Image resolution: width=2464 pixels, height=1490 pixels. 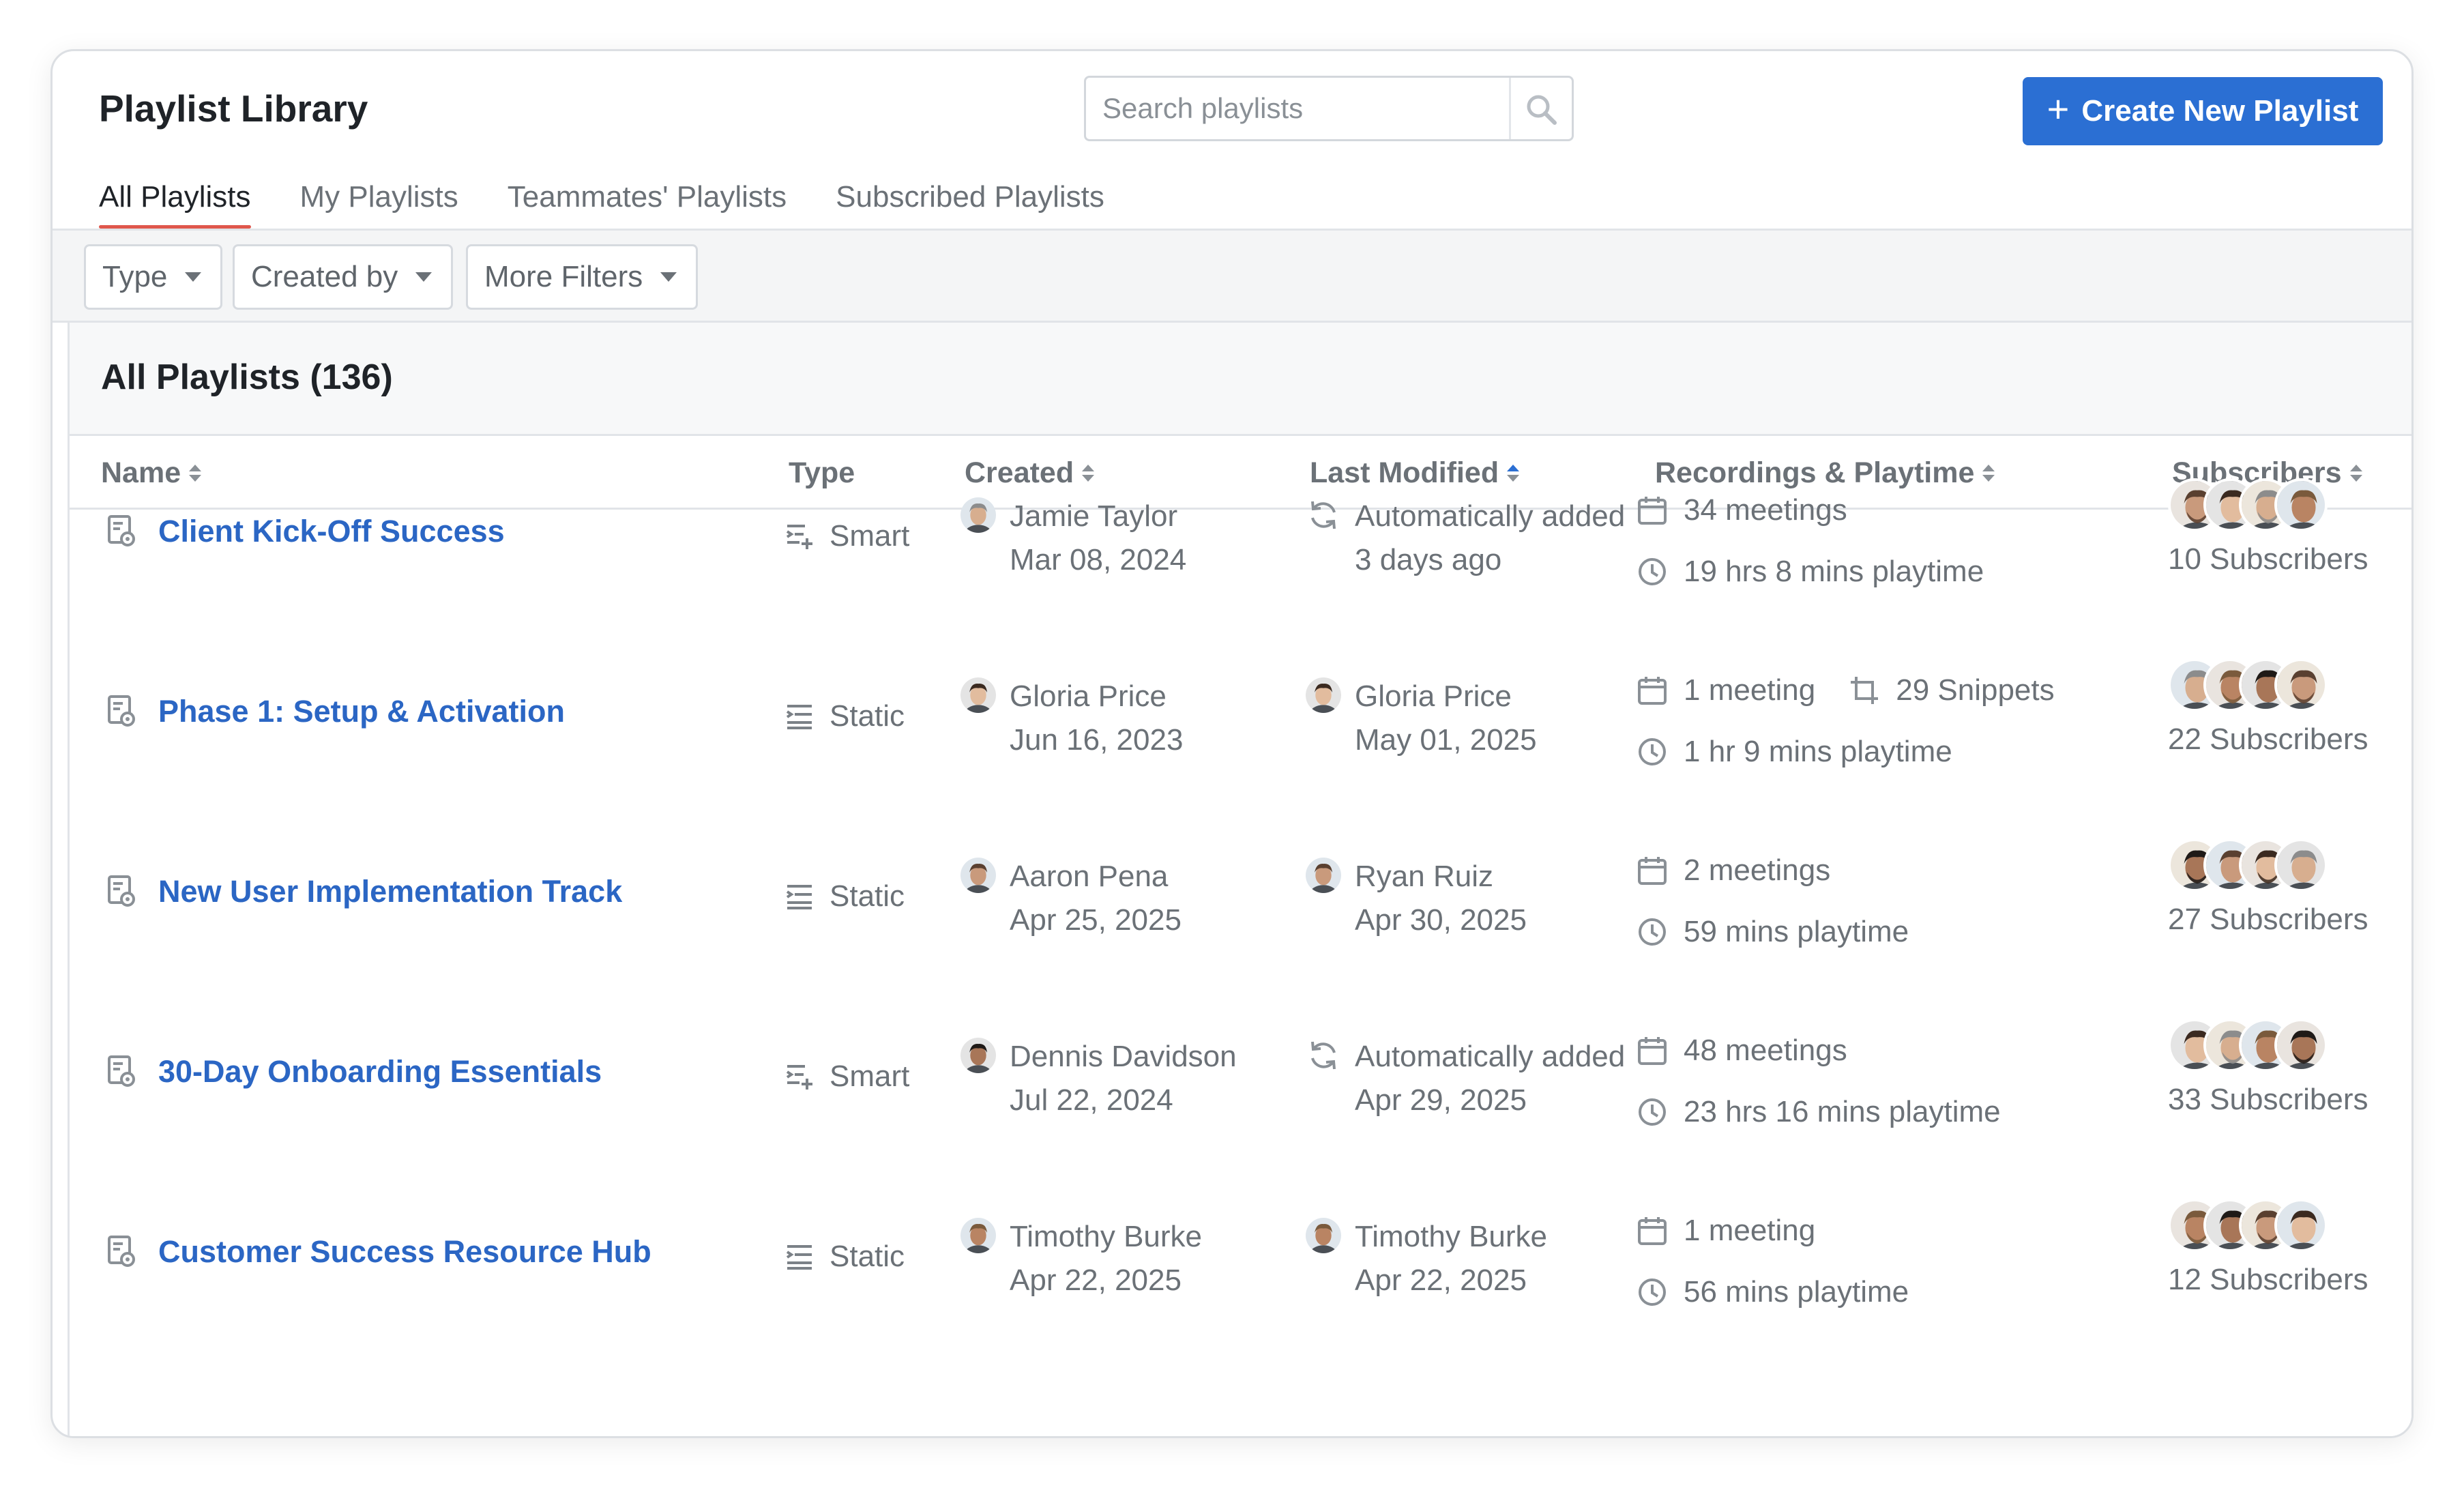 I want to click on created-date: Mar 08, 2024, so click(x=1098, y=559).